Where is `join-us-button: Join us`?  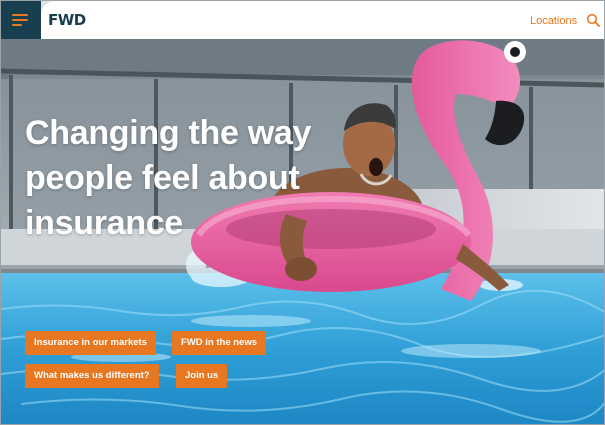
join-us-button: Join us is located at coordinates (202, 376).